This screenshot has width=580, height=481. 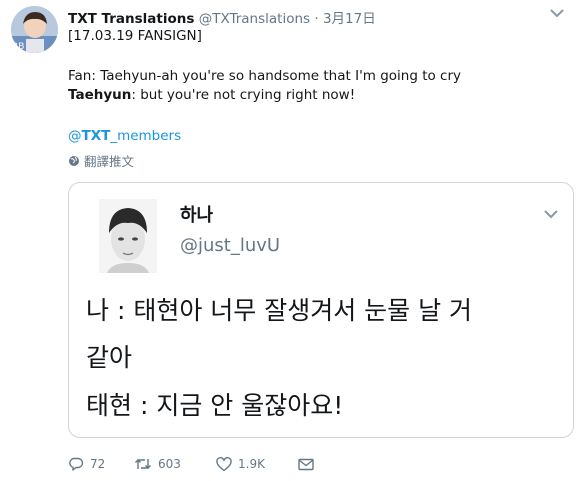 I want to click on reply-speaker: Taehyun, so click(x=100, y=95).